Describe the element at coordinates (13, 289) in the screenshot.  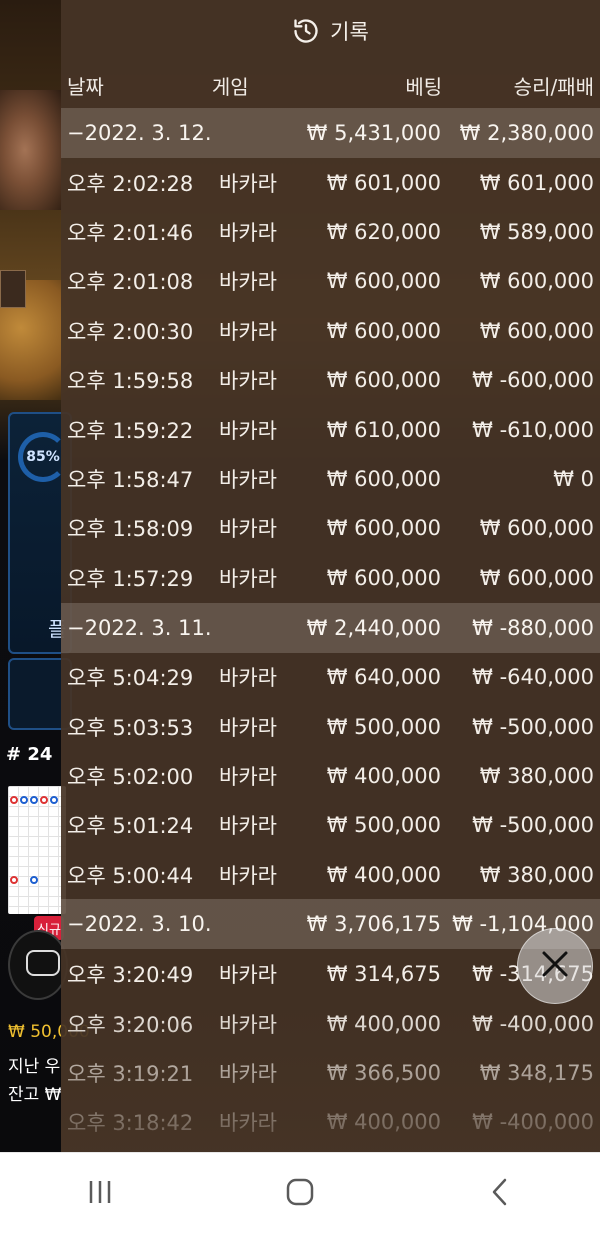
I see `card-shoe` at that location.